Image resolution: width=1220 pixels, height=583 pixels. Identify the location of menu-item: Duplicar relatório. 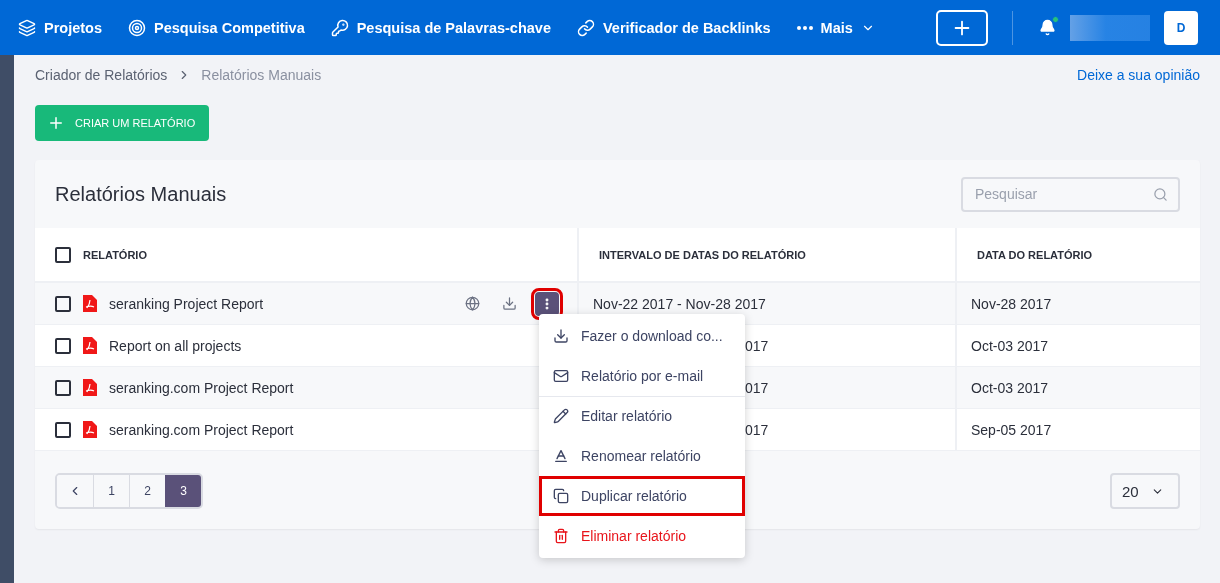
(642, 495).